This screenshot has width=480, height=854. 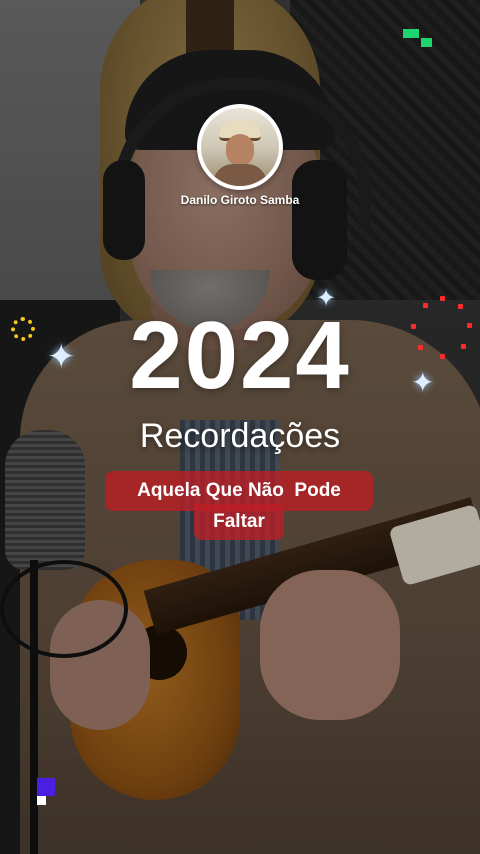 I want to click on song-tag-line-1: Aquela Que Não Pode, so click(x=239, y=491).